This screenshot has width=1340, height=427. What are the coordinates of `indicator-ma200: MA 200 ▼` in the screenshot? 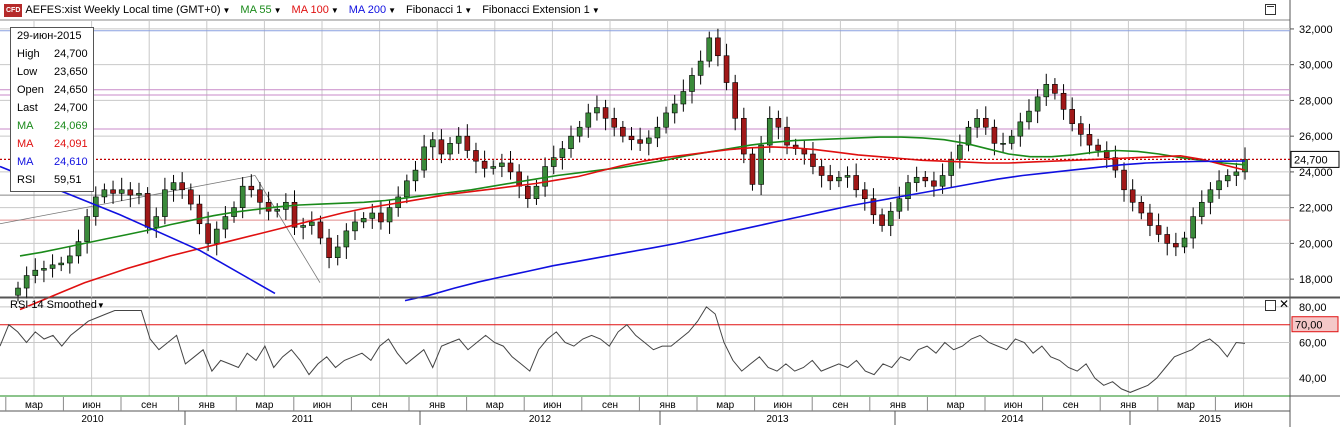 It's located at (372, 10).